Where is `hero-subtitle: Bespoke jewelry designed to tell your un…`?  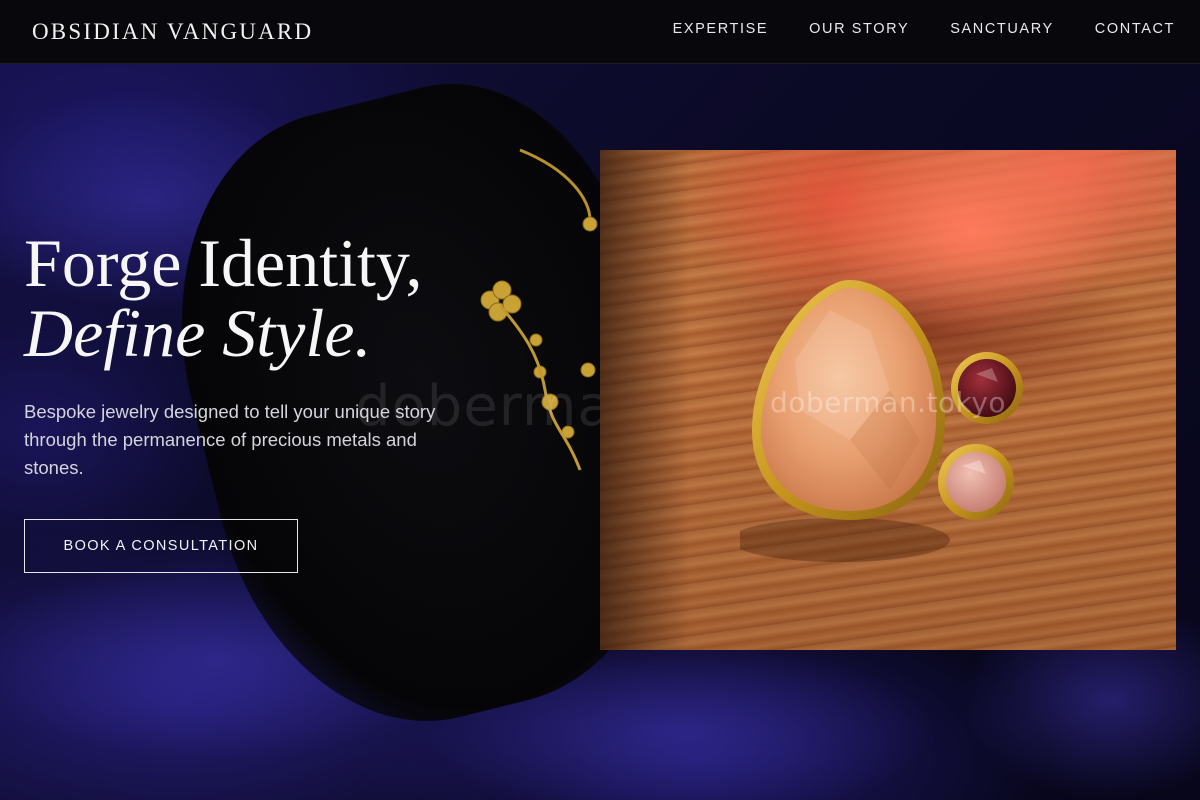 hero-subtitle: Bespoke jewelry designed to tell your un… is located at coordinates (230, 439).